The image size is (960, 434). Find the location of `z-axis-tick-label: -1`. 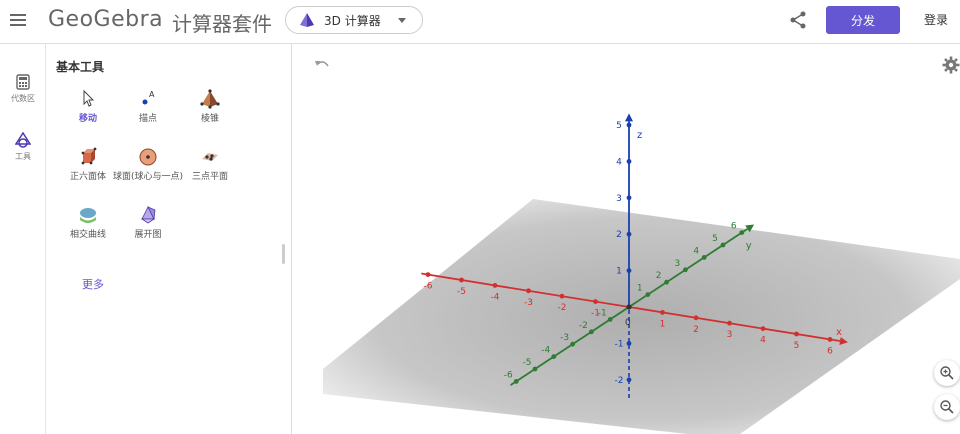

z-axis-tick-label: -1 is located at coordinates (619, 344).